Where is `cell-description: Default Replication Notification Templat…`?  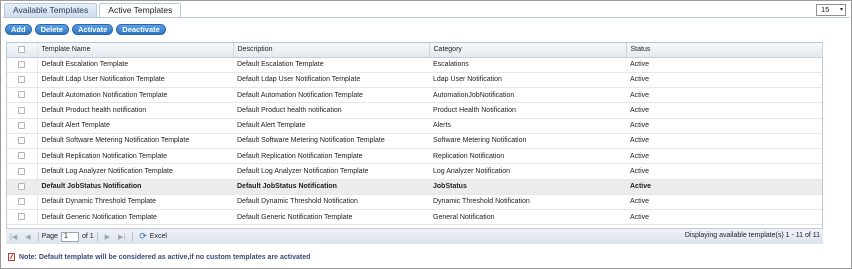 cell-description: Default Replication Notification Templat… is located at coordinates (331, 156).